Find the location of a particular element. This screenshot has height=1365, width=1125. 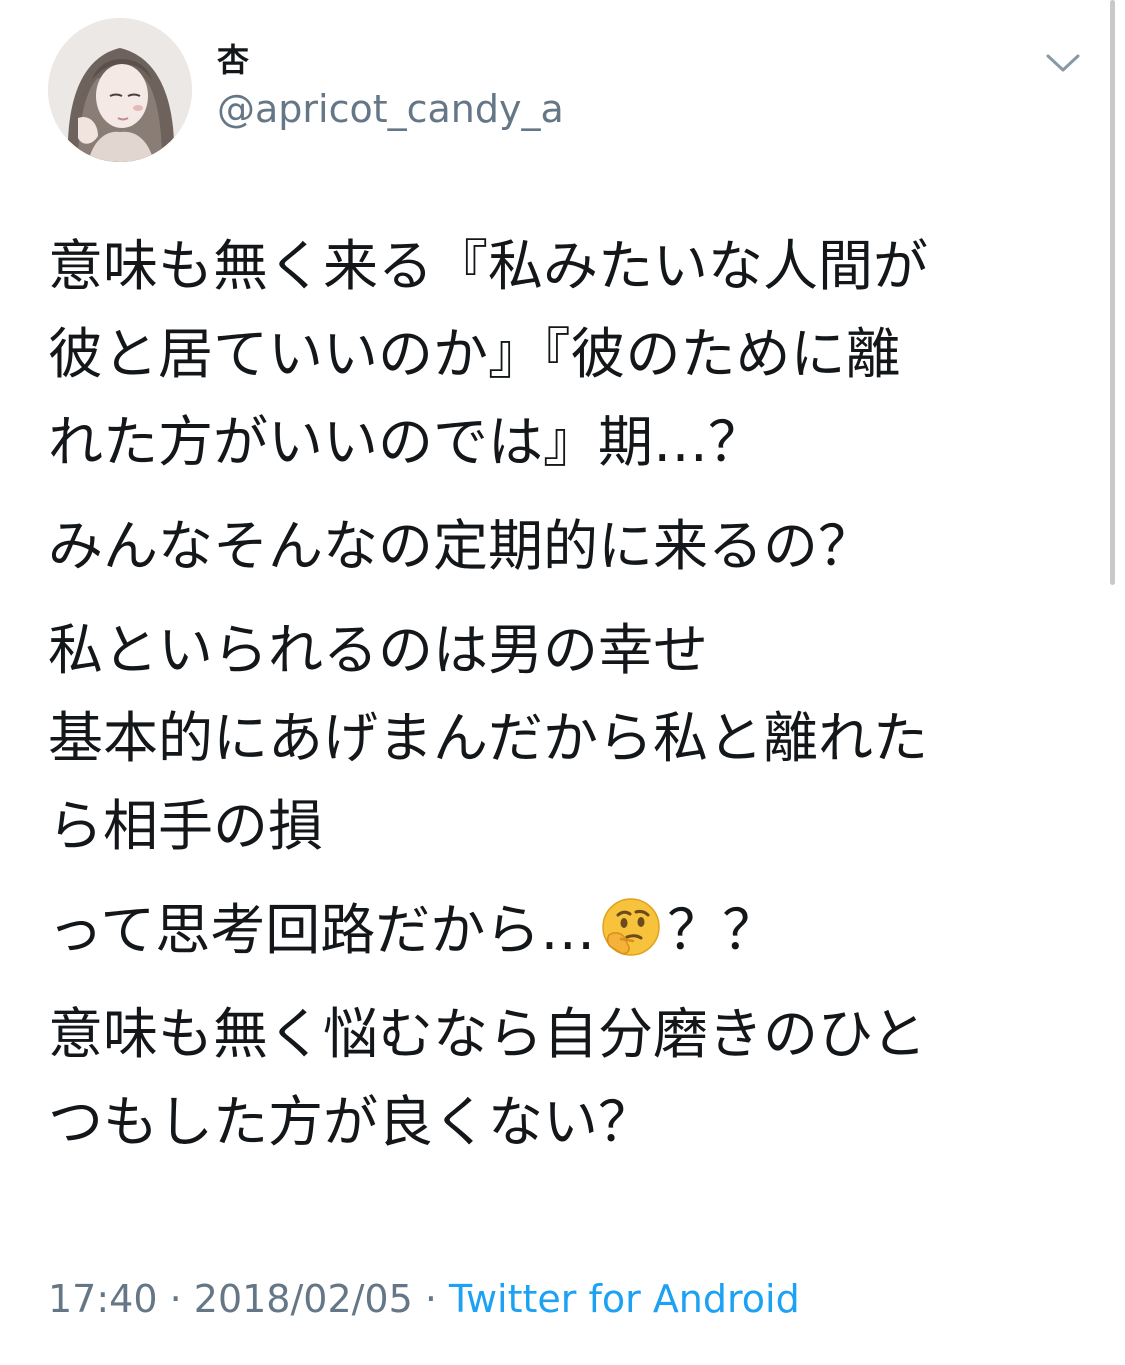

tweet-line: って思考回路だから… ？？ is located at coordinates (568, 930).